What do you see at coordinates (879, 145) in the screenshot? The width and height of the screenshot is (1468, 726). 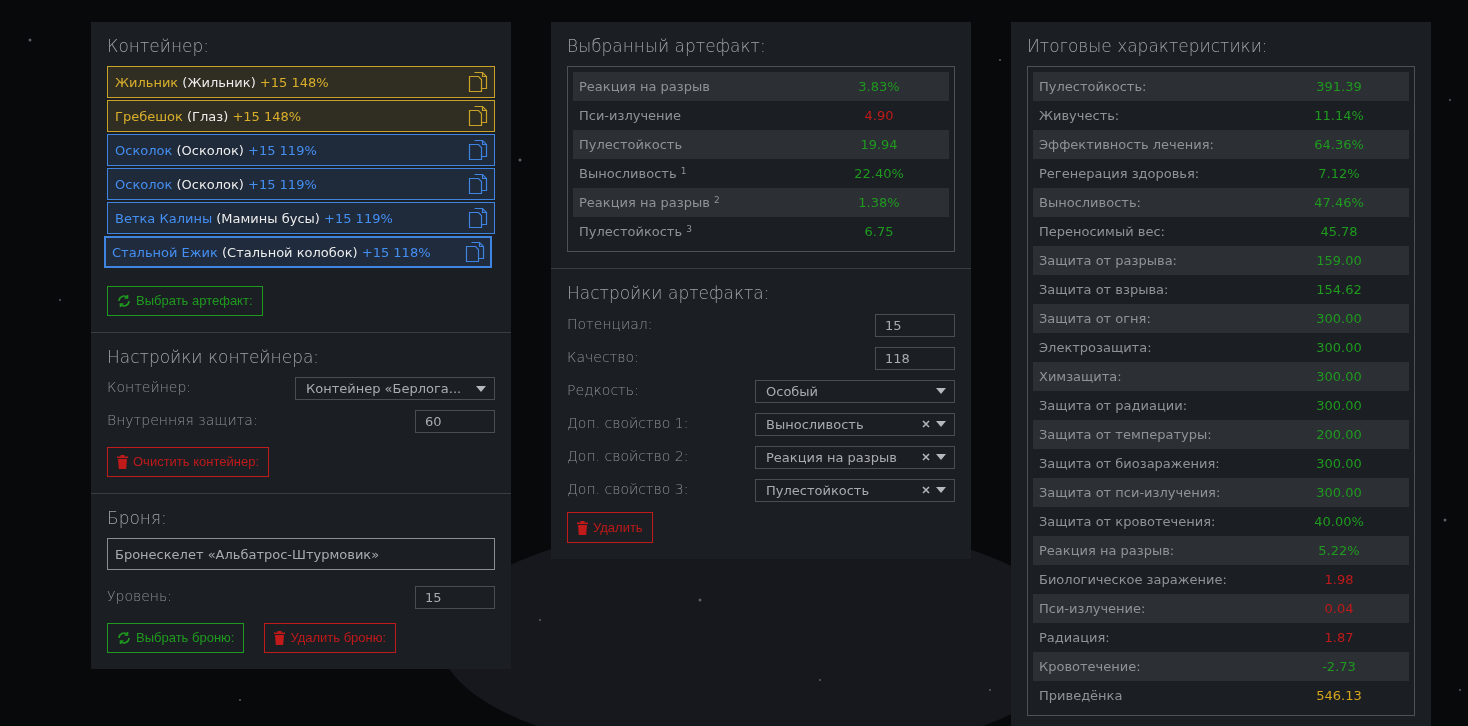 I see `stat-value: 19.94` at bounding box center [879, 145].